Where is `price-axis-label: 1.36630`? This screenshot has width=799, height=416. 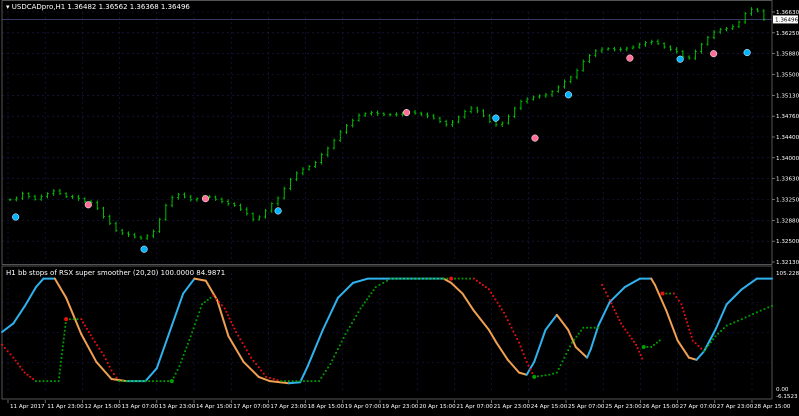 price-axis-label: 1.36630 is located at coordinates (787, 13).